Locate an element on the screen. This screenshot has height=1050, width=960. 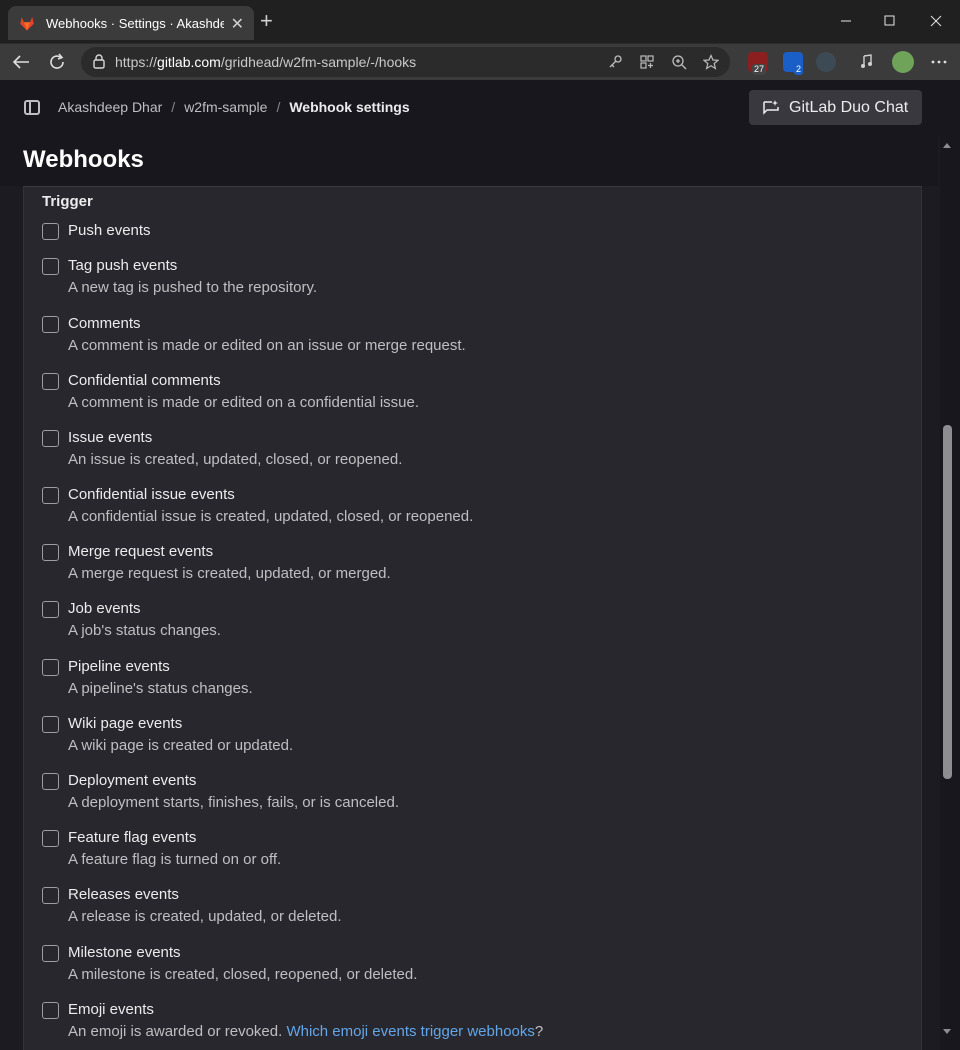
trigger-label: Merge request events is located at coordinates (140, 551).